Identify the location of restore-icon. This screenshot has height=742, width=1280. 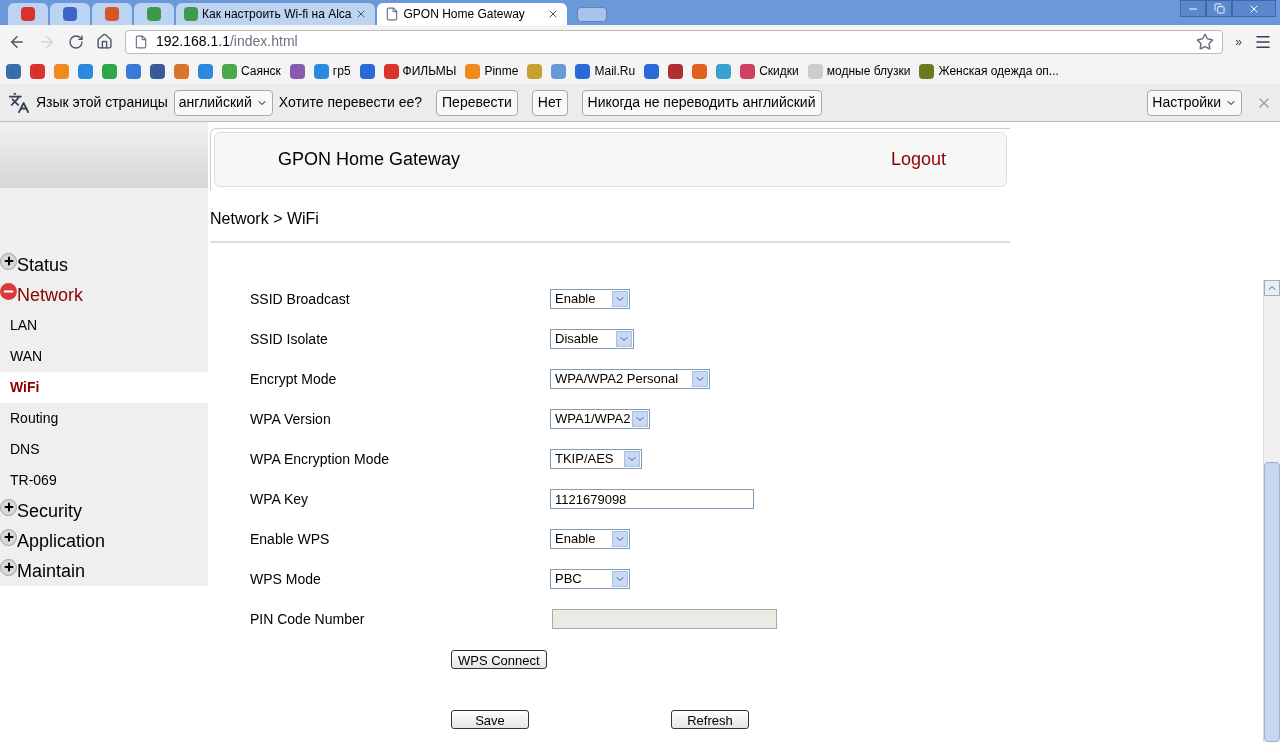
(1219, 8).